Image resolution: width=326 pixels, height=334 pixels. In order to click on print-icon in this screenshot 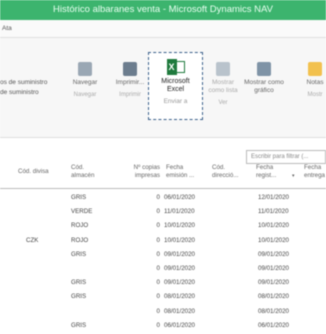, I will do `click(130, 69)`.